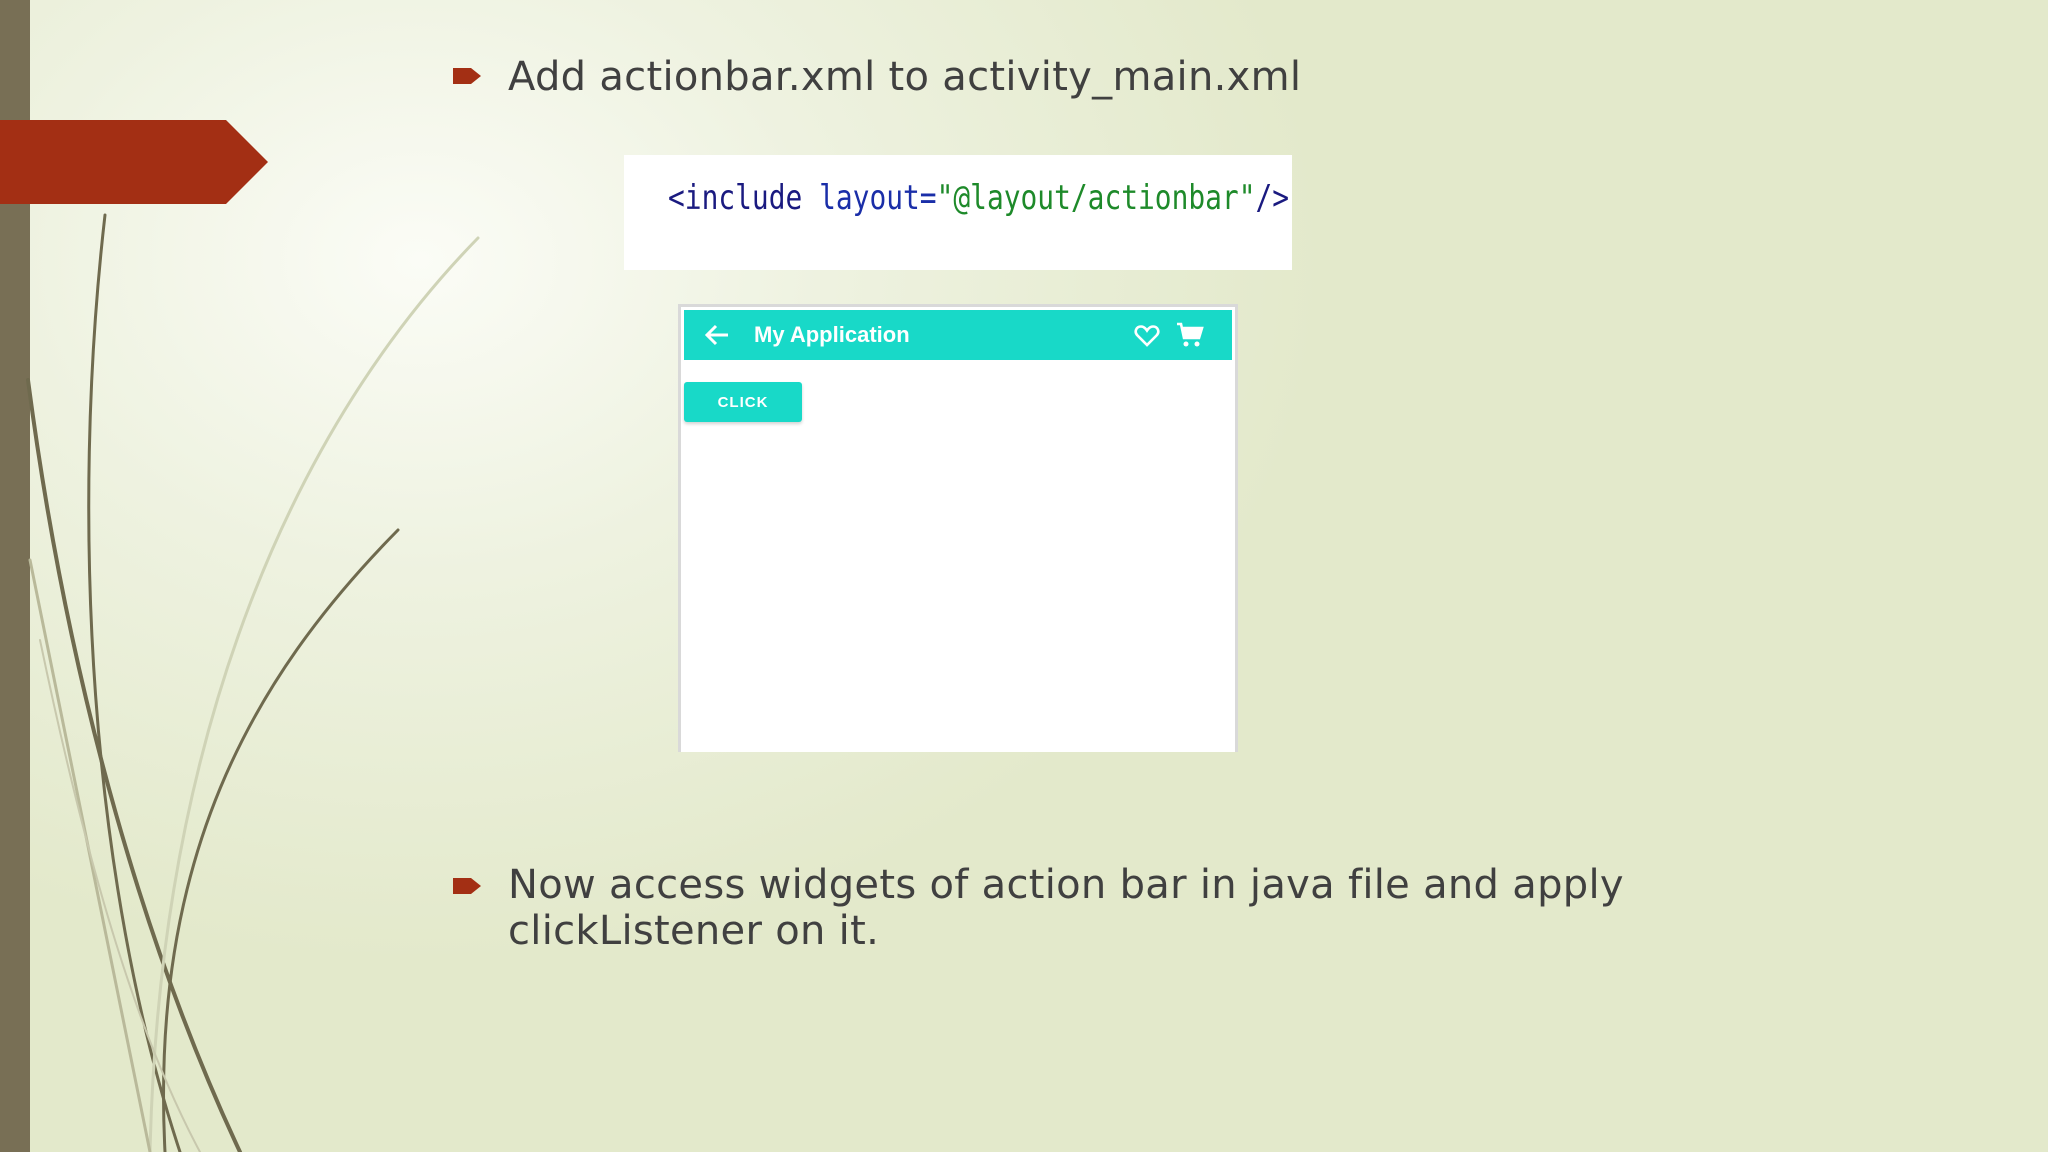  I want to click on app-title: My Application, so click(832, 334).